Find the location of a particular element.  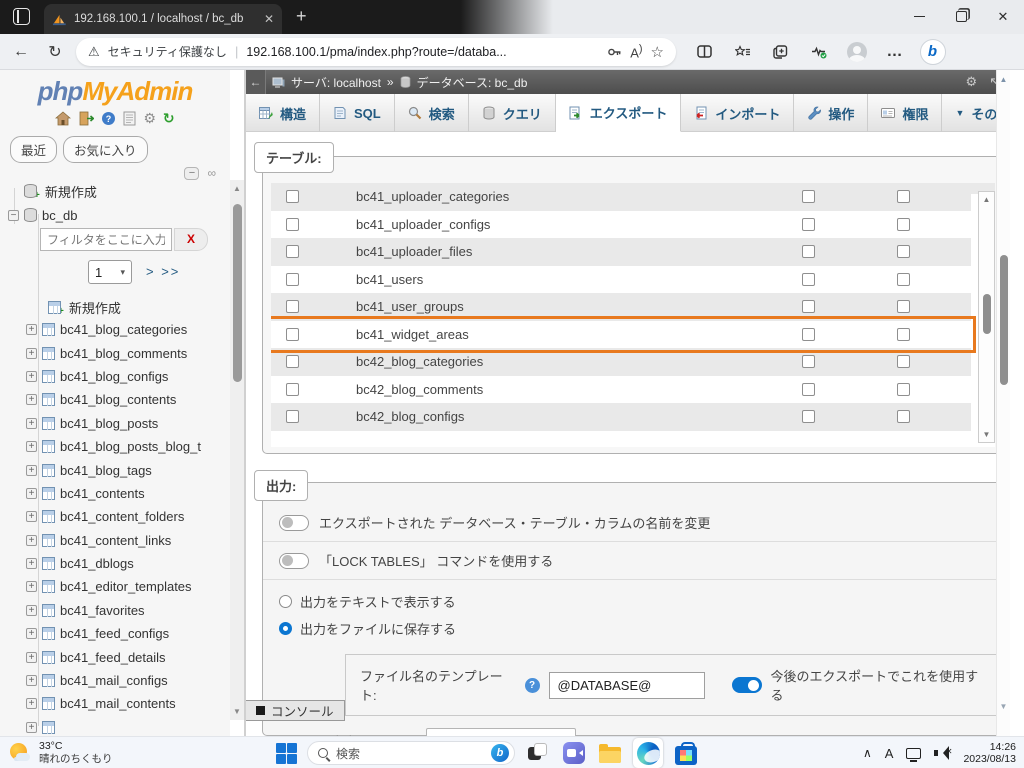

favorites-bar-icon is located at coordinates (742, 51).